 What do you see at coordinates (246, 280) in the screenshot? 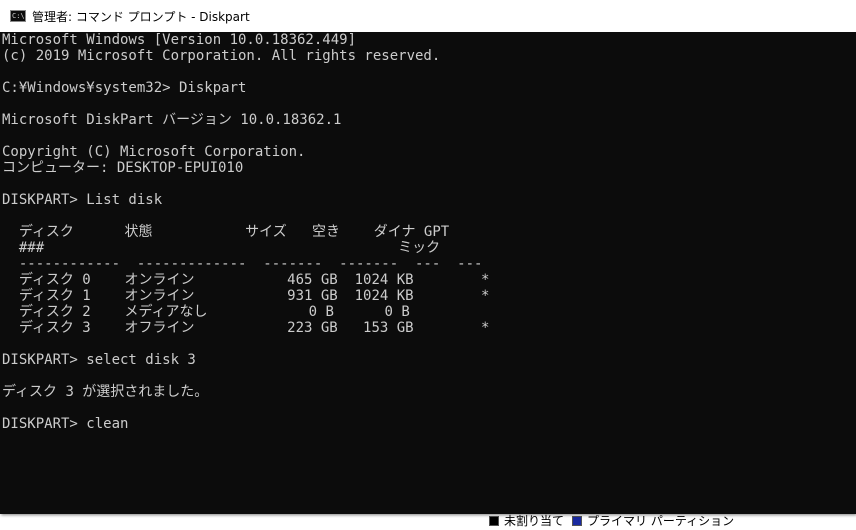
I see `disk-table-row: ディスク 0 オンライン 465 GB 1024 KB *` at bounding box center [246, 280].